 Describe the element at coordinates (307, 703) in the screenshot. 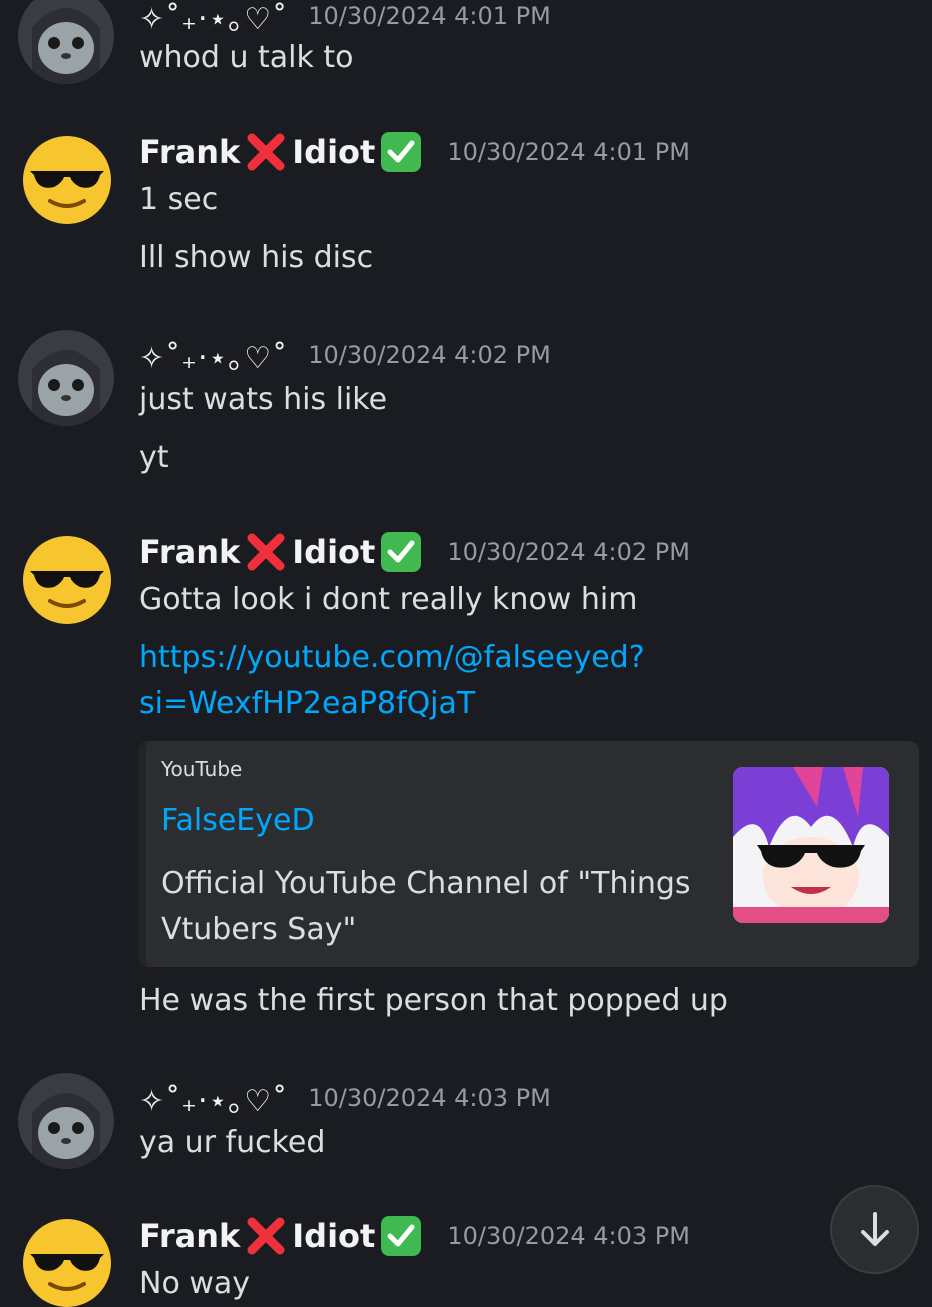

I see `message-link: si=WexfHP2eaP8fQjaT` at that location.